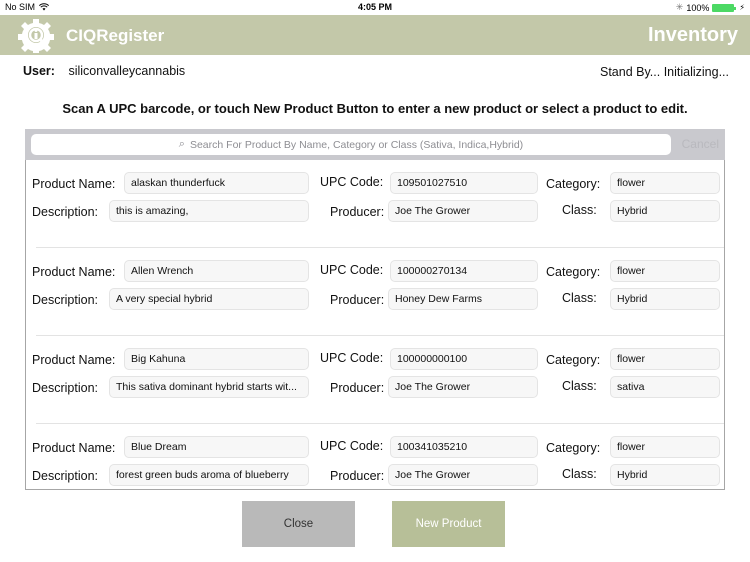  Describe the element at coordinates (375, 35) in the screenshot. I see `app-header: CIQRegister Inventory` at that location.